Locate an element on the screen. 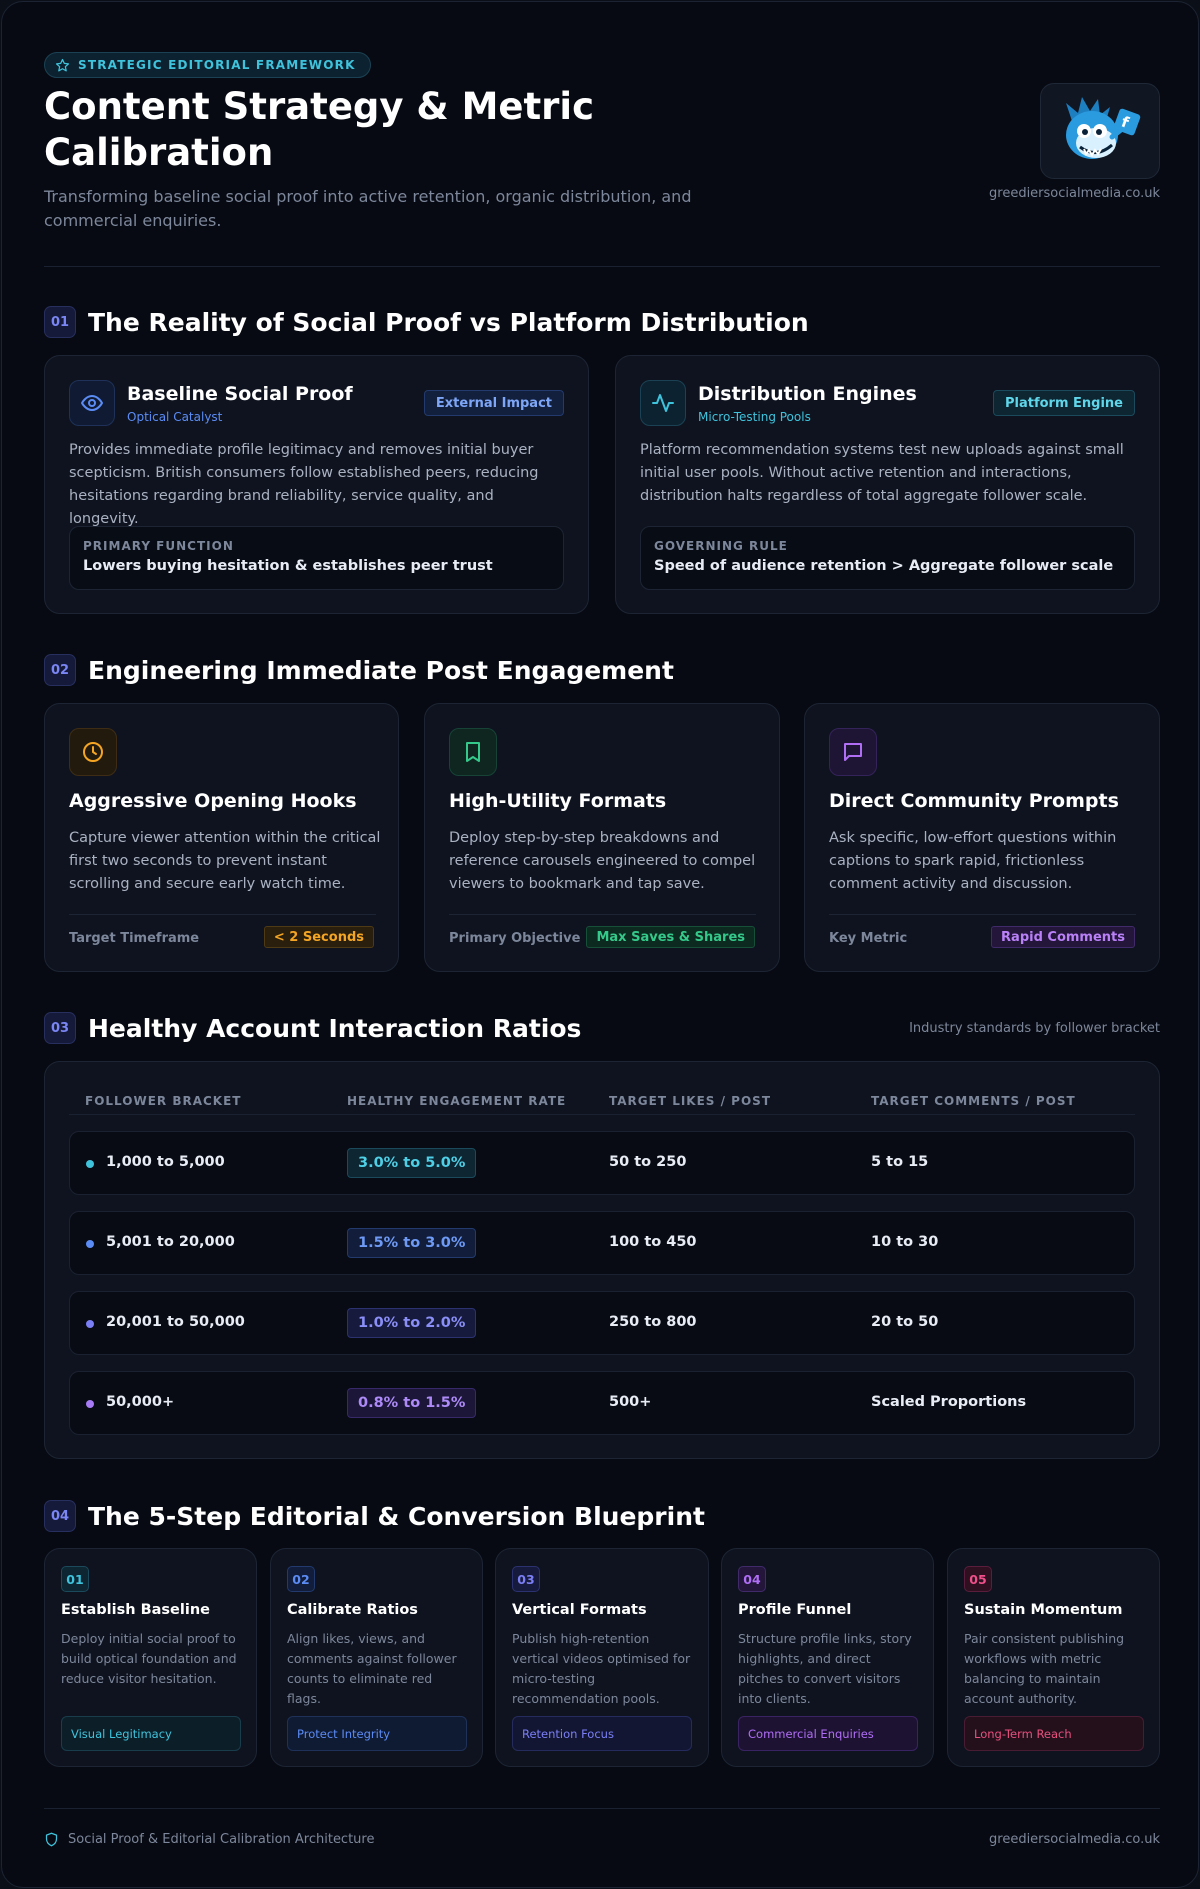  step-tag: Visual Legitimacy is located at coordinates (151, 1733).